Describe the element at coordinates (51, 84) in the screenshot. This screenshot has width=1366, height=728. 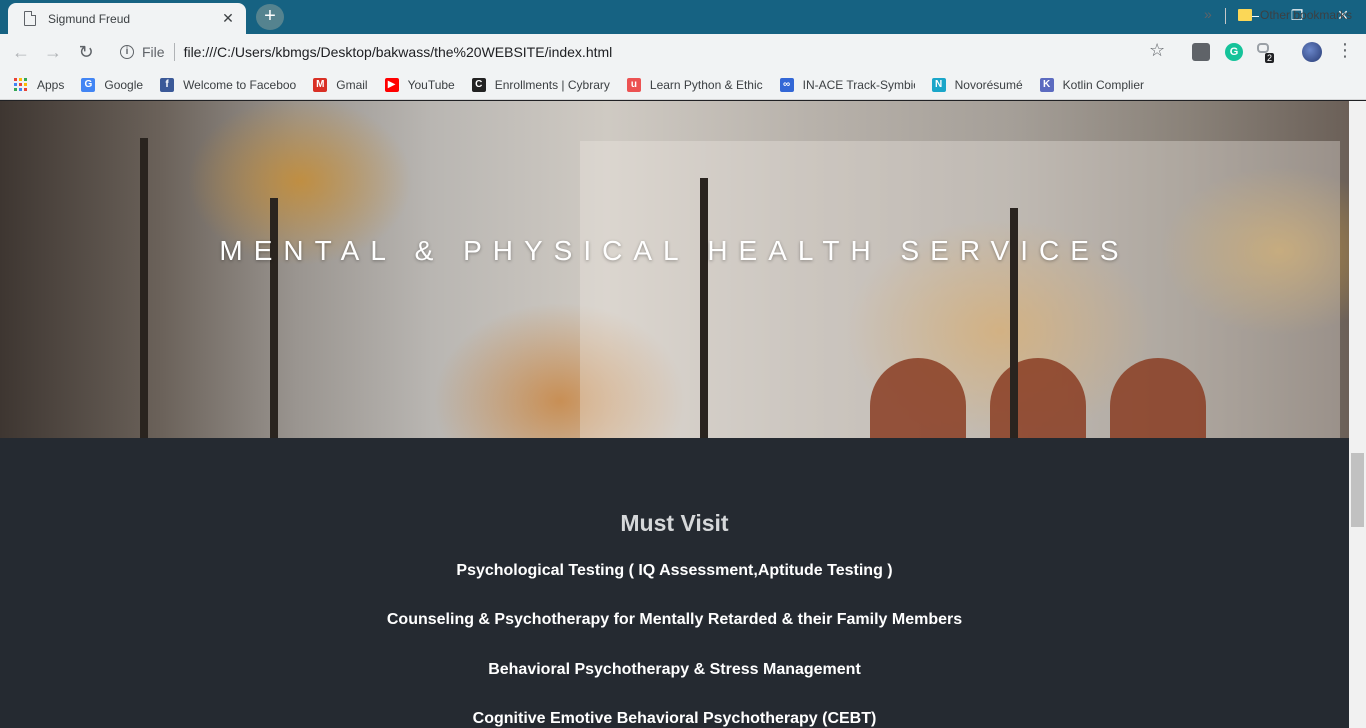
I see `bookmark-label: Apps` at that location.